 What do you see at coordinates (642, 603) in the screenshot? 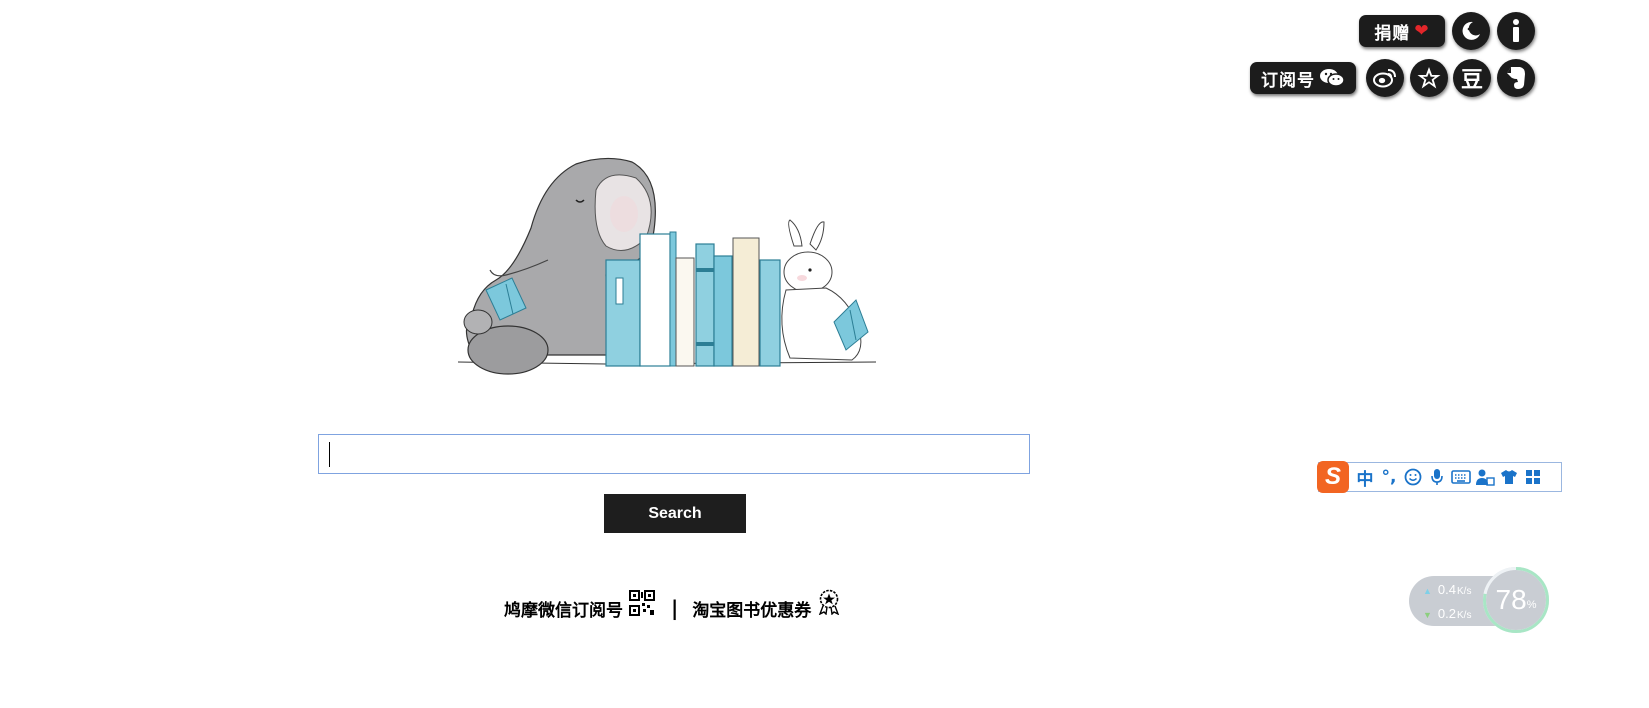
I see `qr-code-icon` at bounding box center [642, 603].